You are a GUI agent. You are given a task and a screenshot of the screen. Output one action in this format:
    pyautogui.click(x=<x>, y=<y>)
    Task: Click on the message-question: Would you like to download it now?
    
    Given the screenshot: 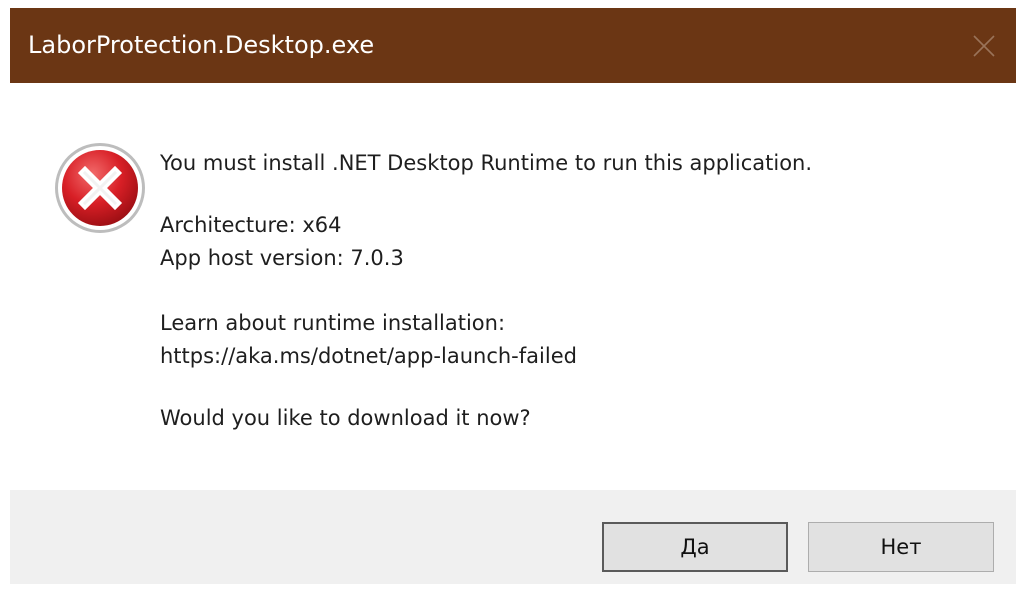 What is the action you would take?
    pyautogui.click(x=345, y=418)
    